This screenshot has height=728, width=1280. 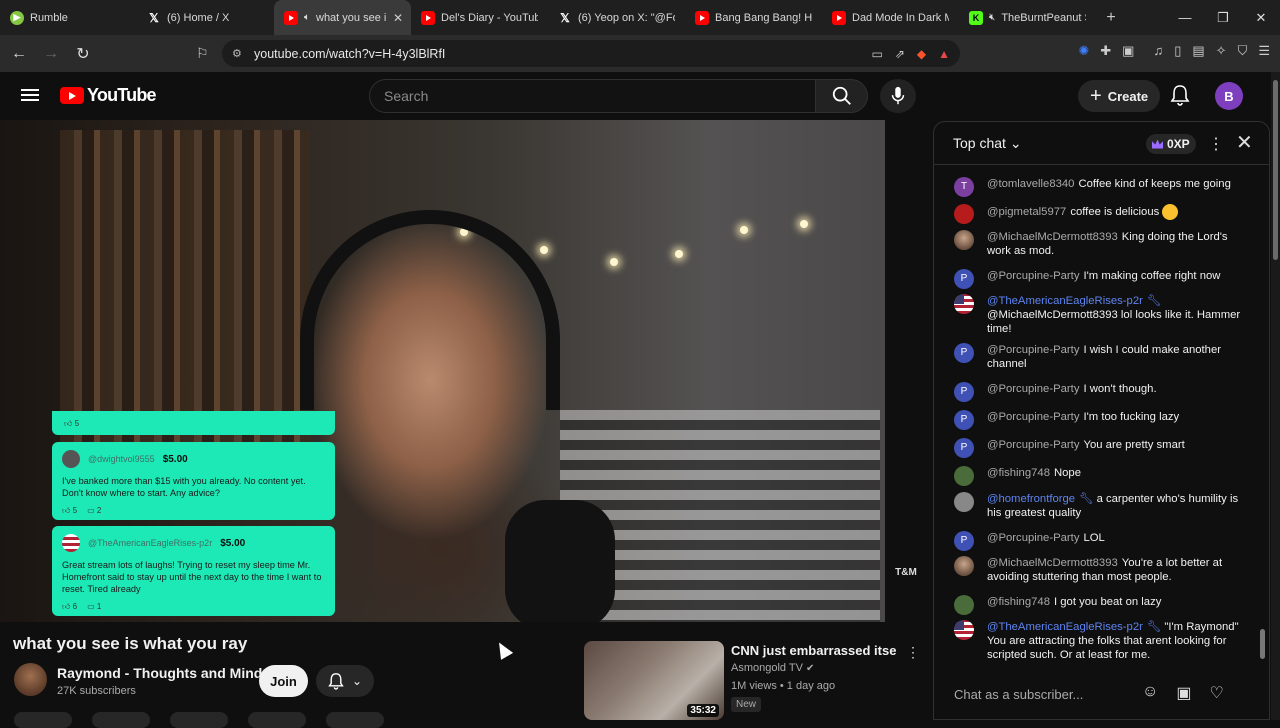 What do you see at coordinates (283, 681) in the screenshot?
I see `join-button: Join` at bounding box center [283, 681].